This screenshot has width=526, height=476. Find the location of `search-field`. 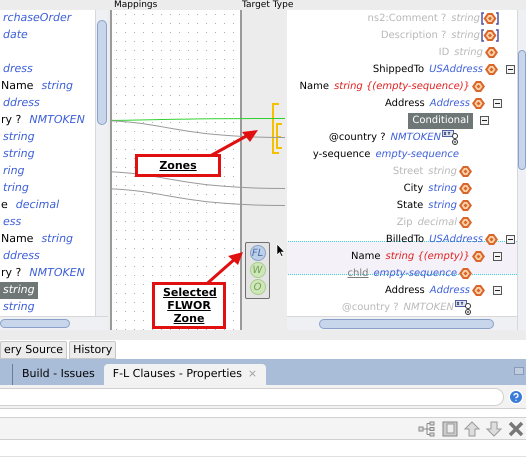

search-field is located at coordinates (252, 397).